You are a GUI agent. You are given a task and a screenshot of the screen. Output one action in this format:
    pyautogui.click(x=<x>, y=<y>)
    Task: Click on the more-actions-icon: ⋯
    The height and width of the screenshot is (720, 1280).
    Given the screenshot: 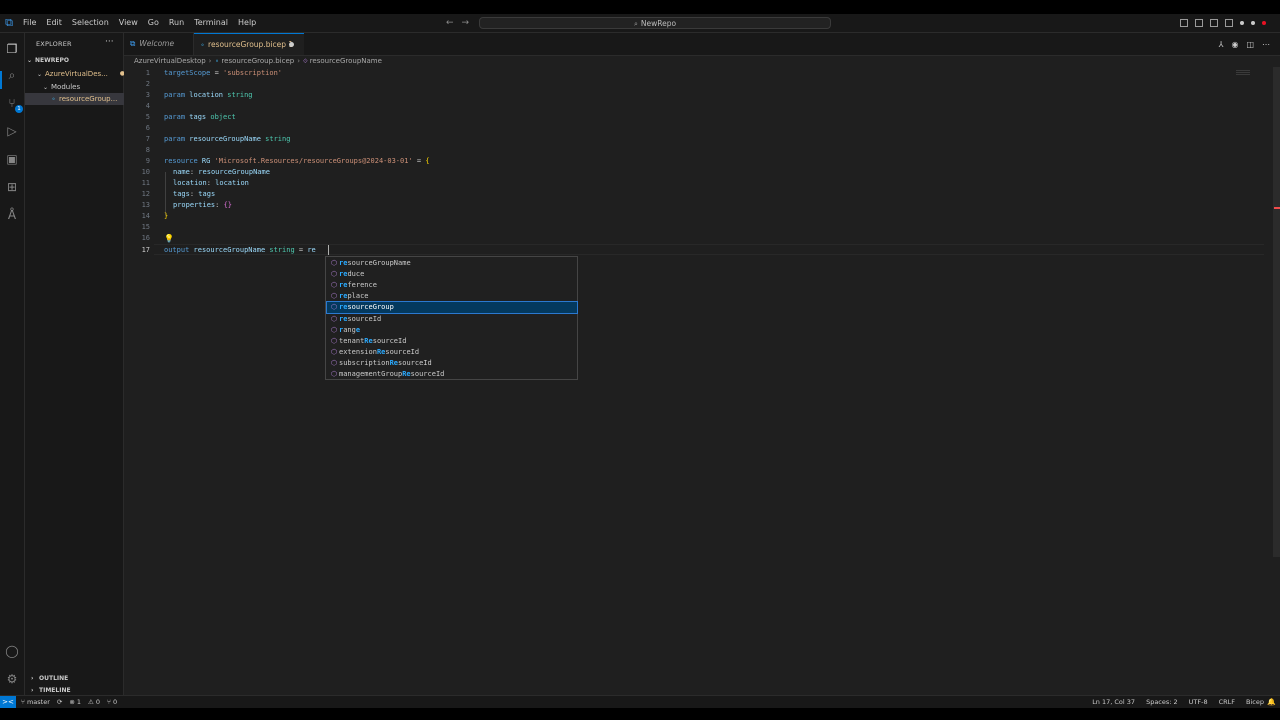 What is the action you would take?
    pyautogui.click(x=1266, y=44)
    